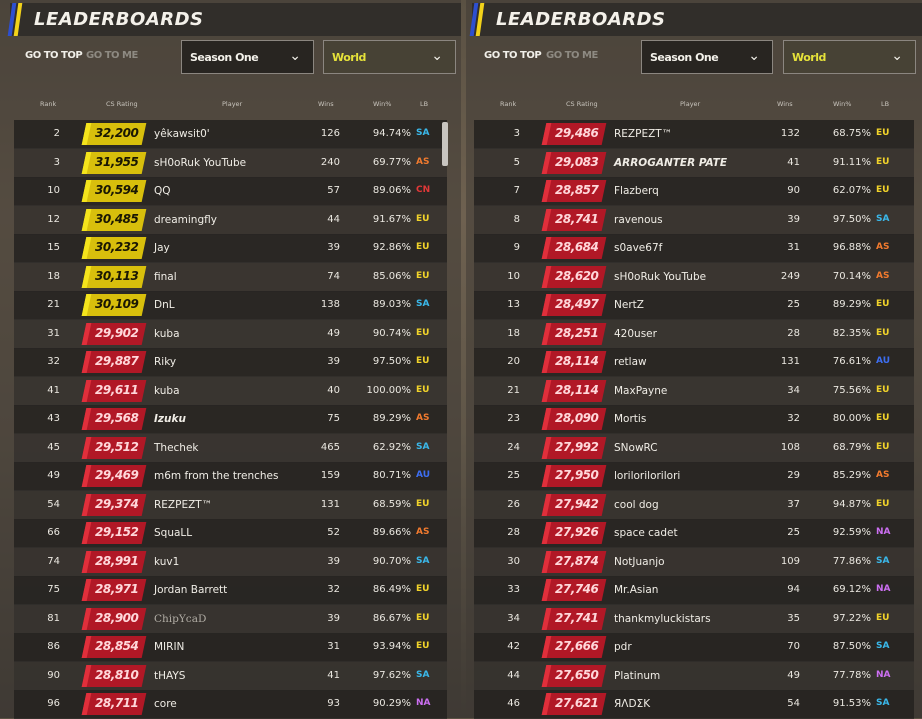  Describe the element at coordinates (230, 191) in the screenshot. I see `table-row: 10 30,594 QQ 57 89.06% CN` at that location.